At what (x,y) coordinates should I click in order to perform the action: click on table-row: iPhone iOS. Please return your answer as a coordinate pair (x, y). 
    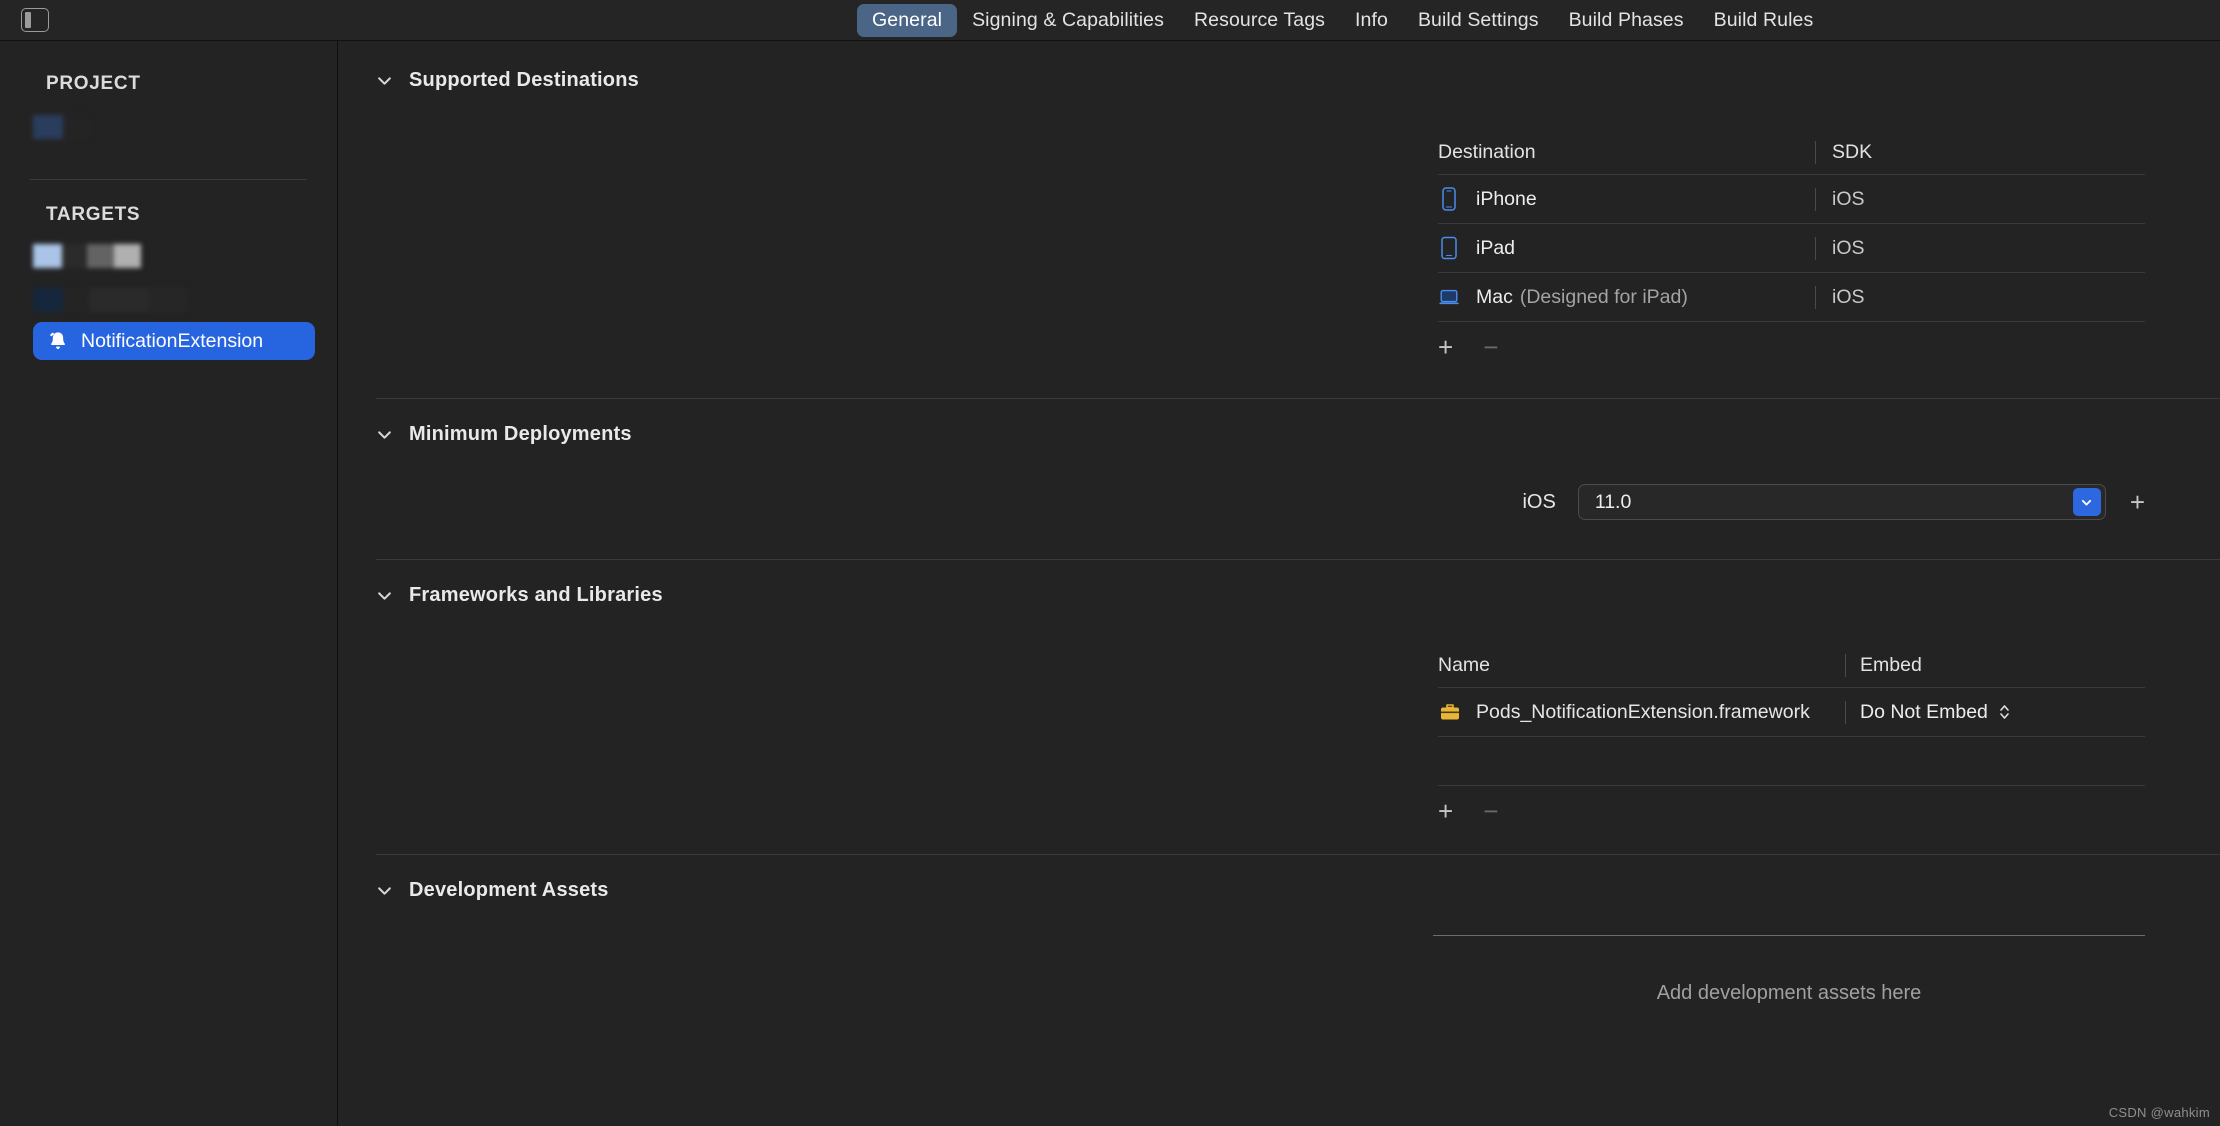
    Looking at the image, I should click on (1791, 198).